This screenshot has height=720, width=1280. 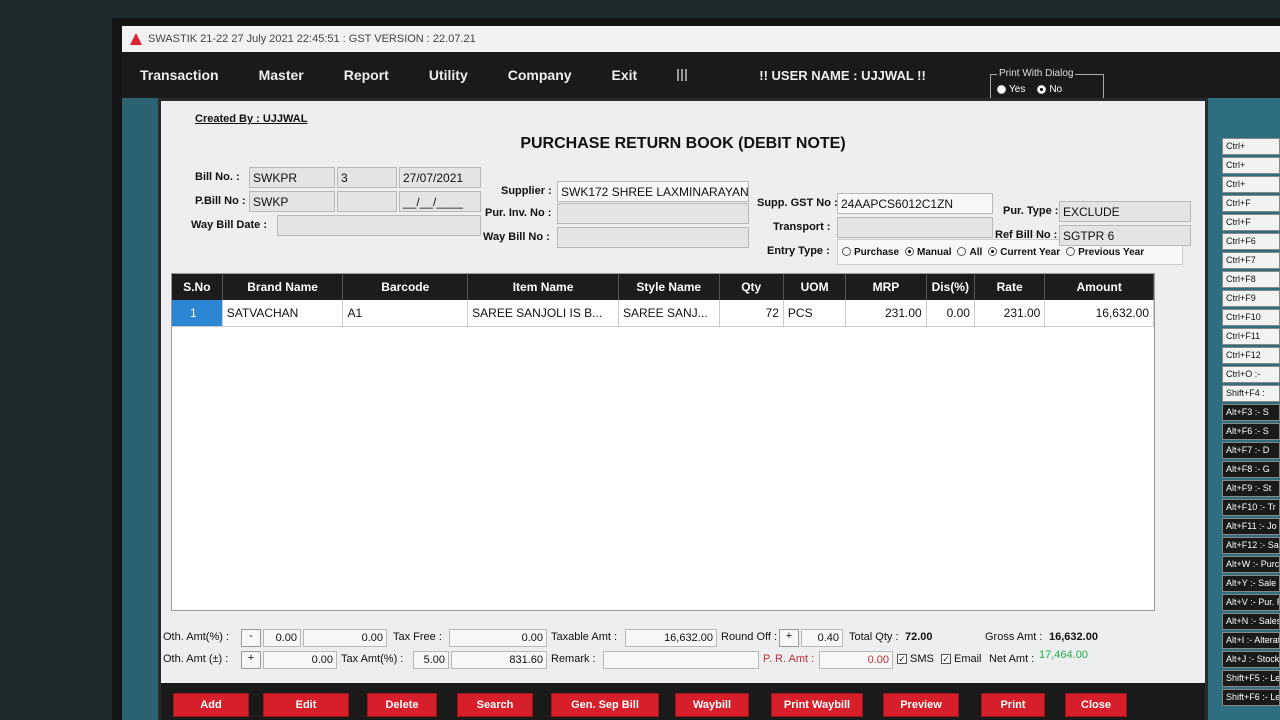 What do you see at coordinates (1031, 211) in the screenshot?
I see `pur-type-label: Pur. Type :` at bounding box center [1031, 211].